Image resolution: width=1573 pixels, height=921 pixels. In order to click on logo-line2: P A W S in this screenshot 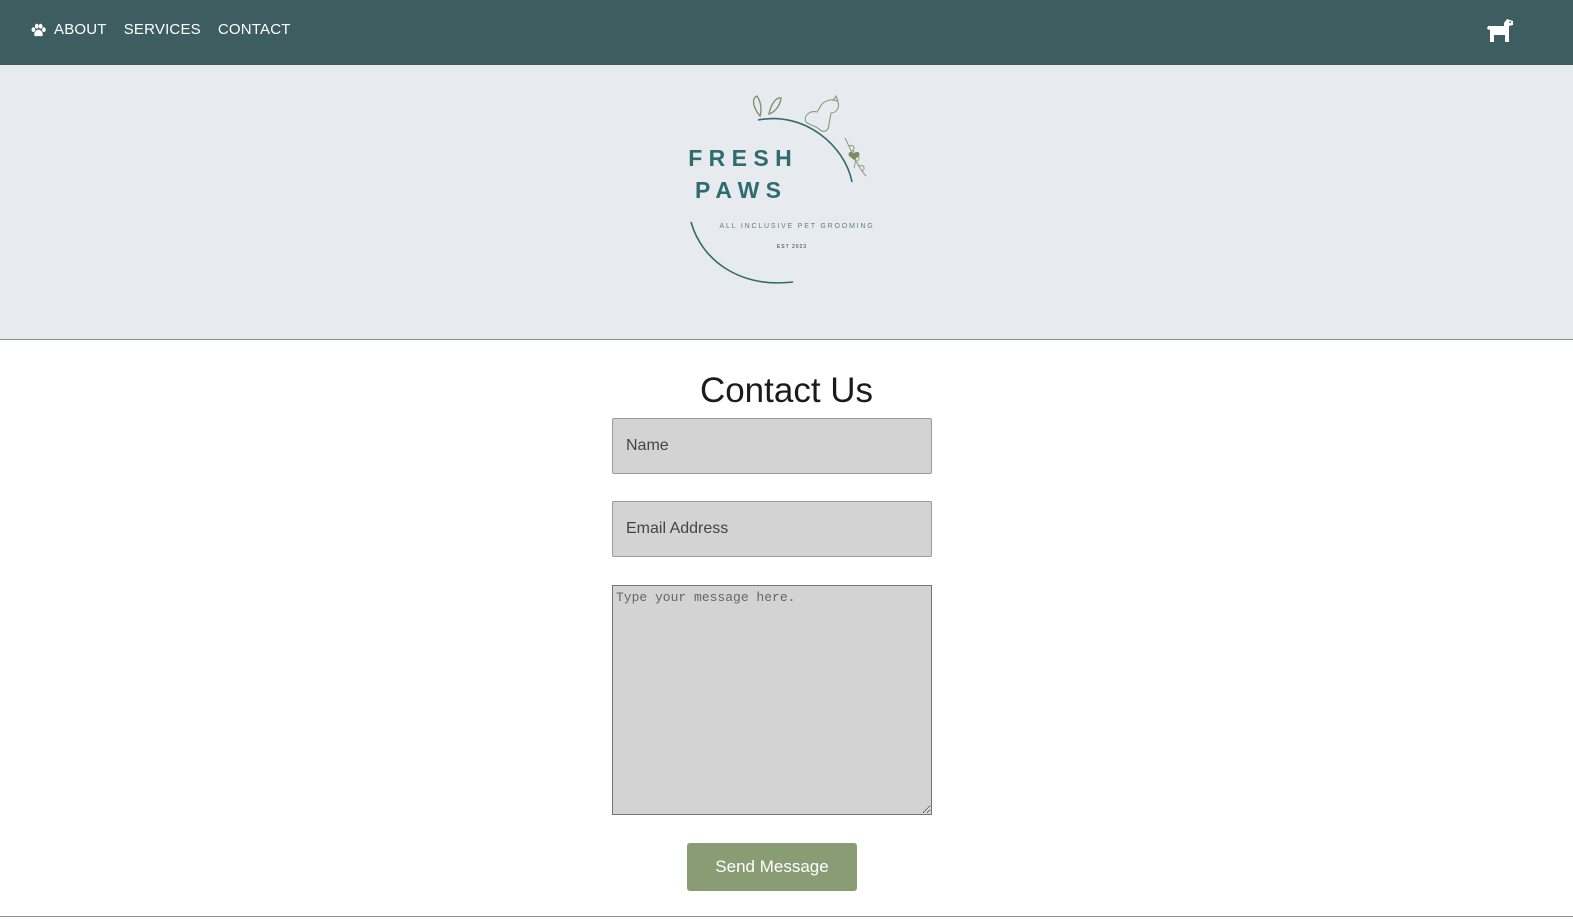, I will do `click(738, 190)`.